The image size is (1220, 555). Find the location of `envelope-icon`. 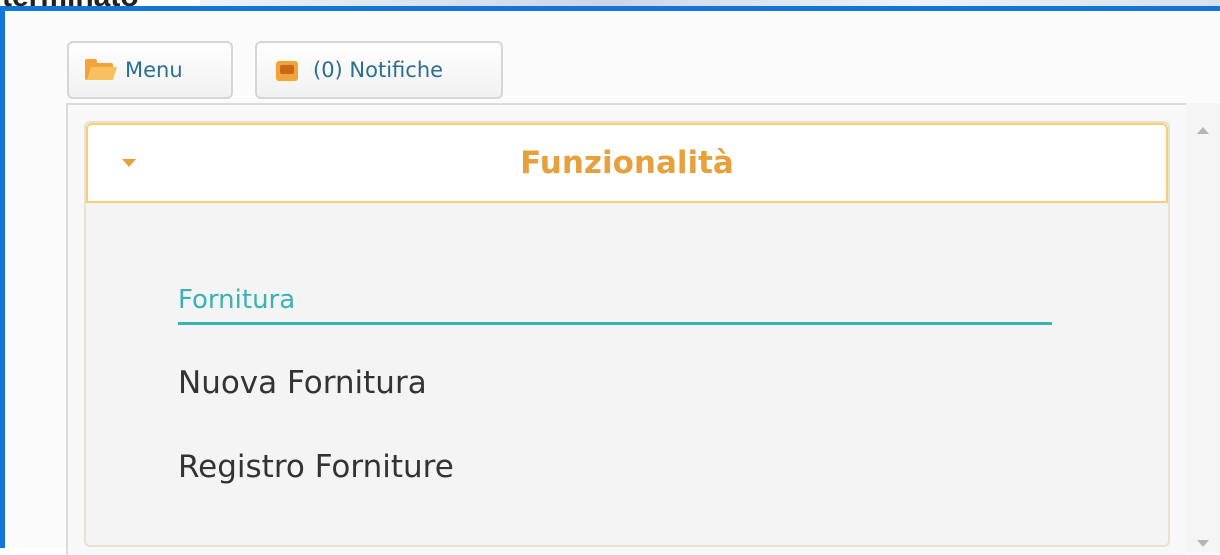

envelope-icon is located at coordinates (288, 70).